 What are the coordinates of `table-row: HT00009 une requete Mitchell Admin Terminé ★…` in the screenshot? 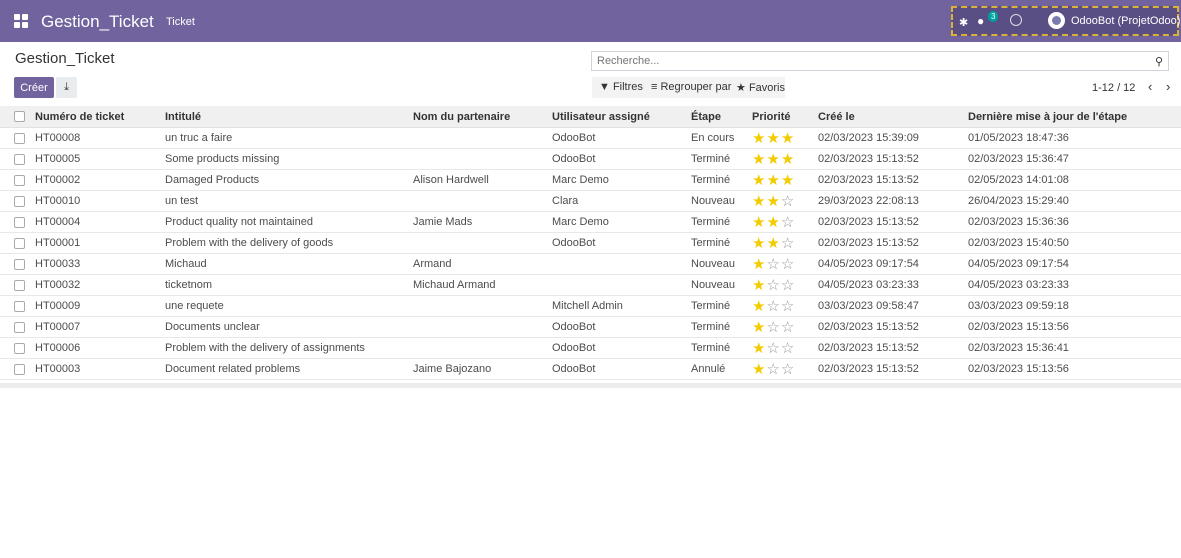 It's located at (590, 306).